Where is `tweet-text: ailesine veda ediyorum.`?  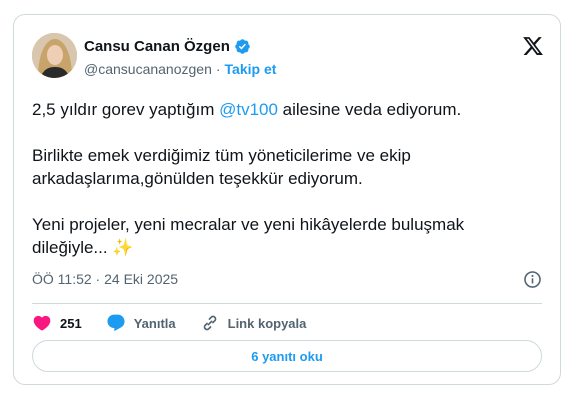 tweet-text: ailesine veda ediyorum. is located at coordinates (369, 109).